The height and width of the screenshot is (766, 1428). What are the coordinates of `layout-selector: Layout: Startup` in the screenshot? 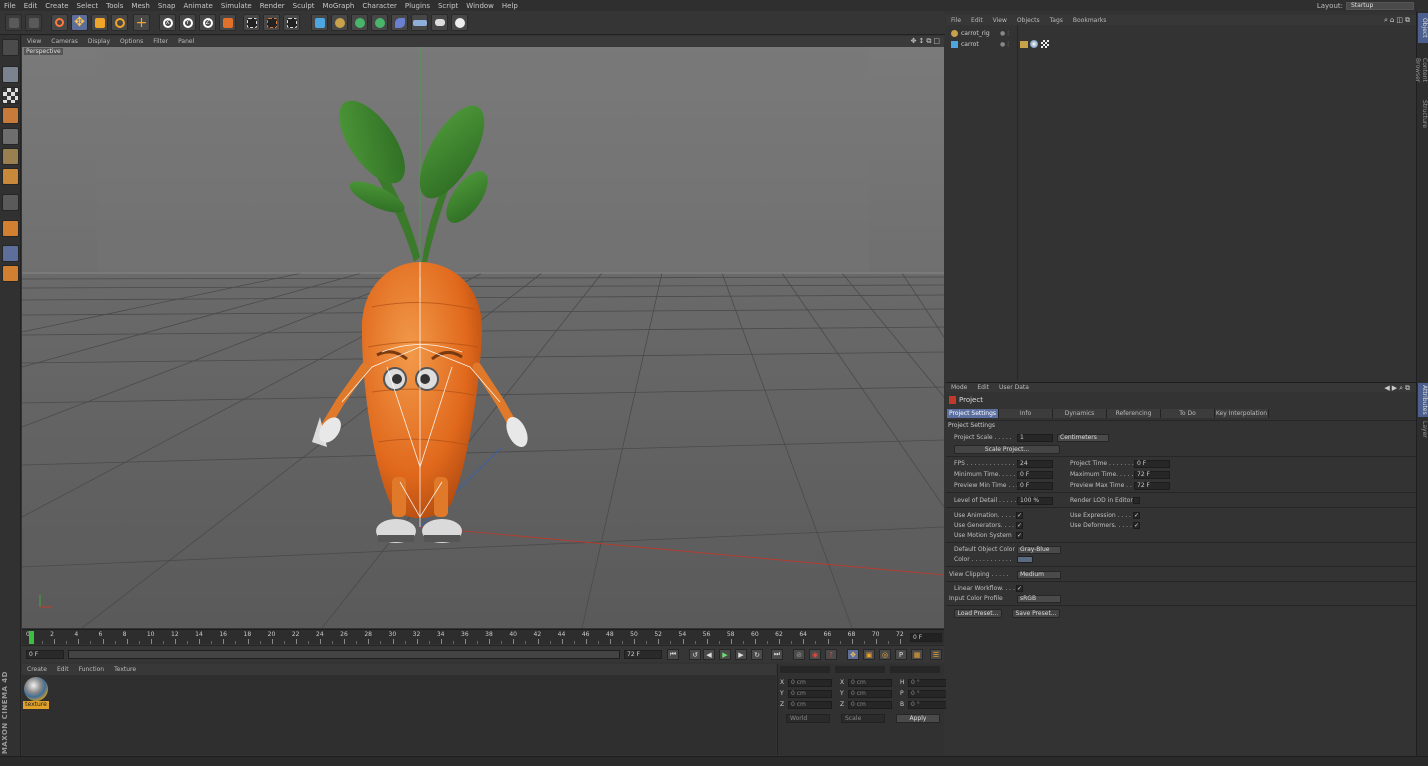 It's located at (1365, 5).